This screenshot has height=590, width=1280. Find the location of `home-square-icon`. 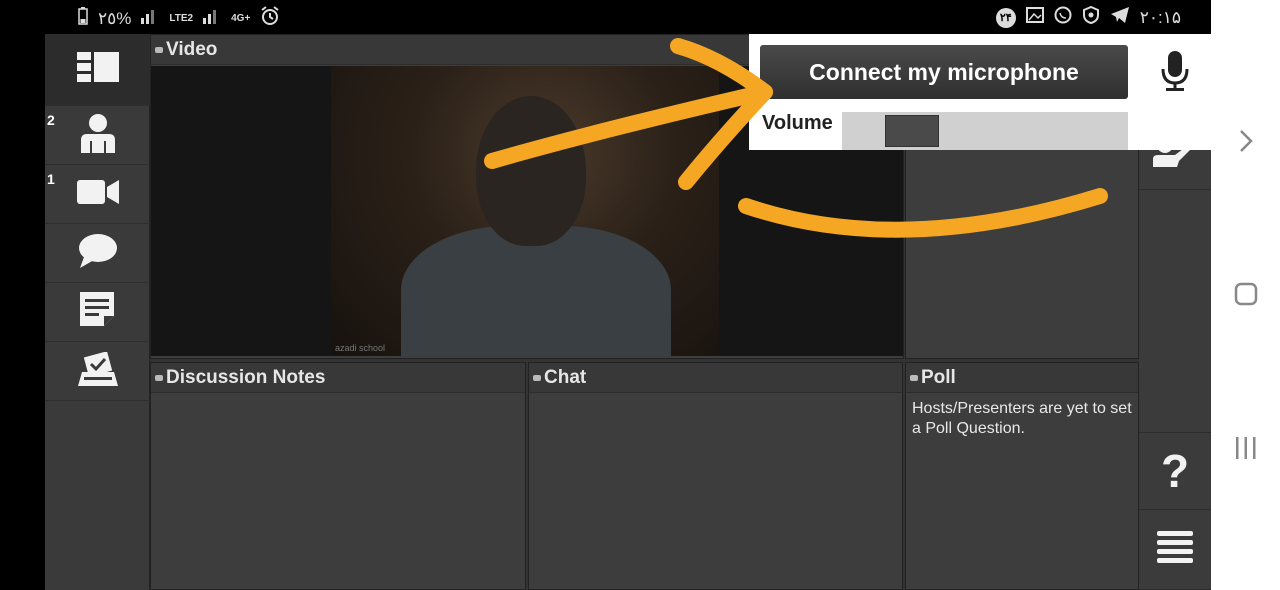

home-square-icon is located at coordinates (1246, 297).